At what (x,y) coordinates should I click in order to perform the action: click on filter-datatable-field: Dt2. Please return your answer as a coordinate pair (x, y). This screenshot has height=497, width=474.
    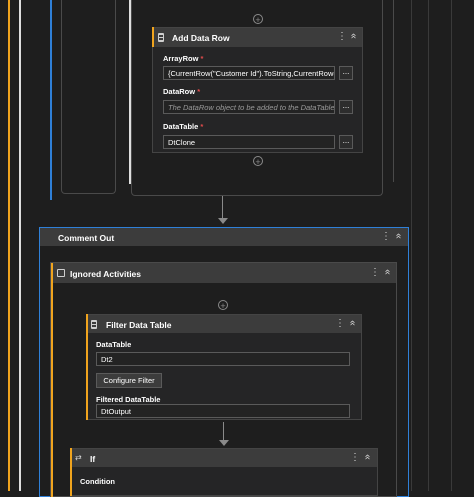
    Looking at the image, I should click on (223, 359).